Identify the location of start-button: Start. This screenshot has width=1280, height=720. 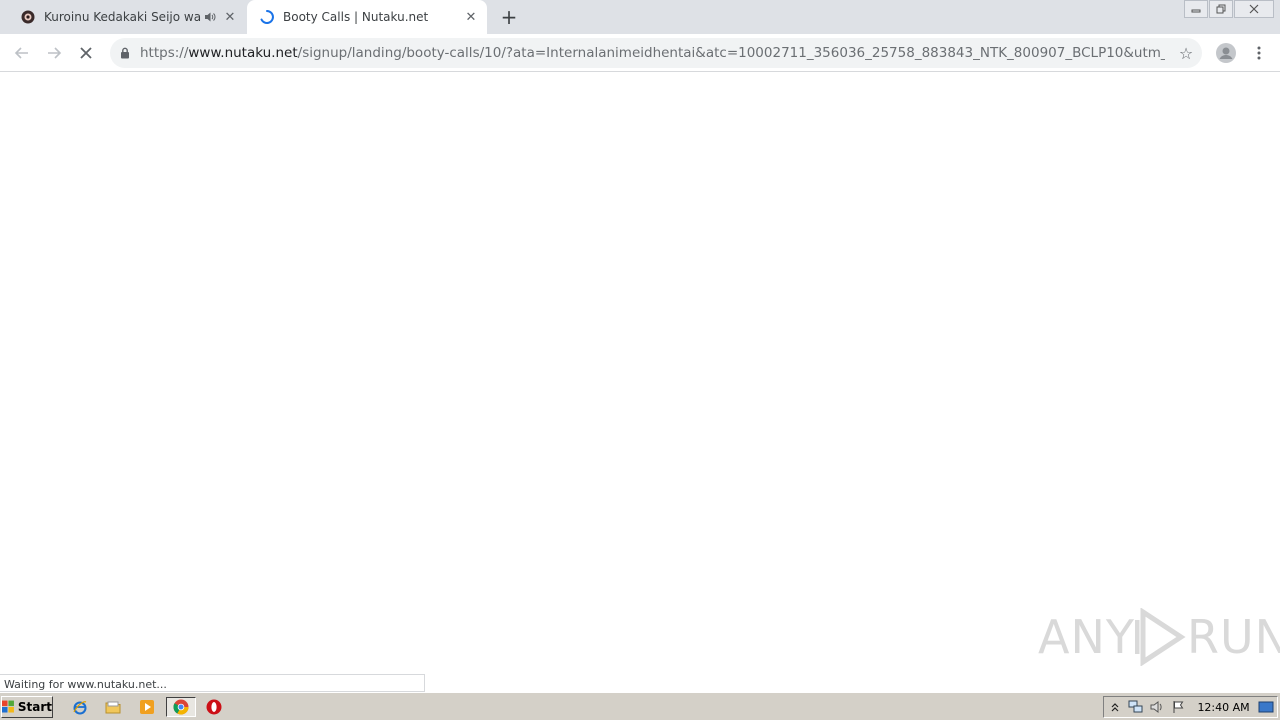
(27, 707).